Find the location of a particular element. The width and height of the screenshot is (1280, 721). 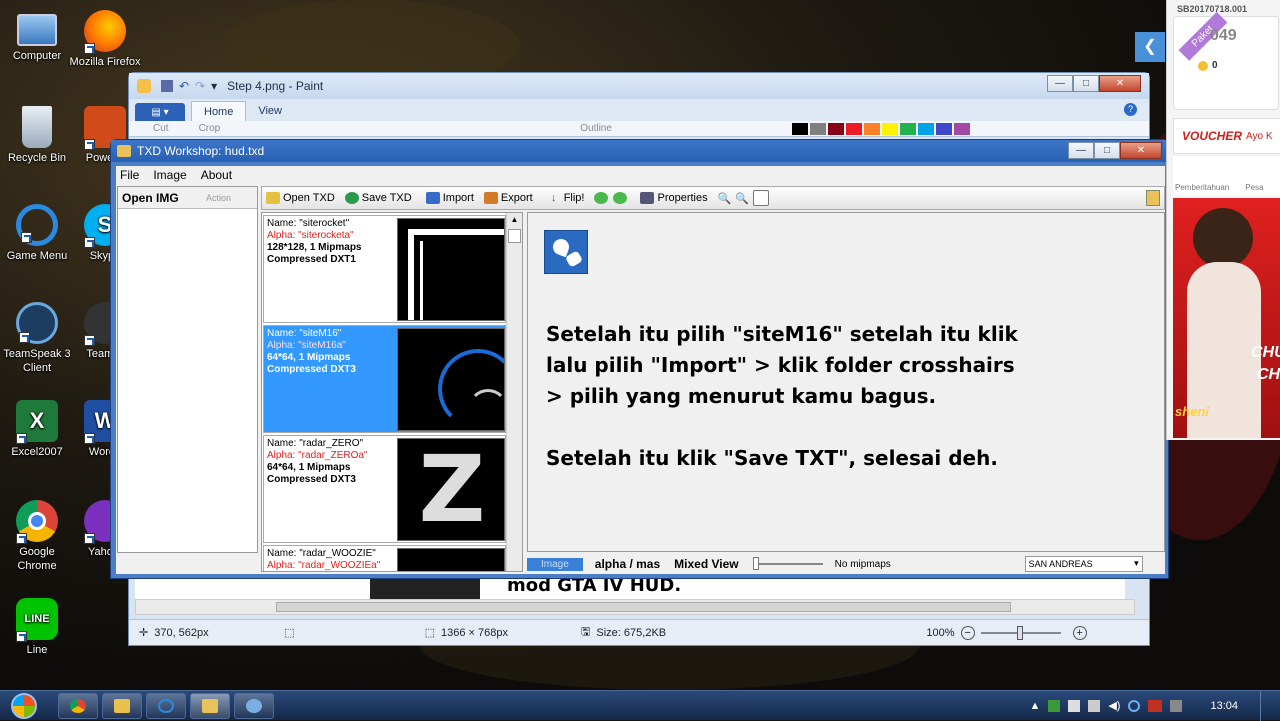

desktop-icon-firefox: Mozilla Firefox is located at coordinates (105, 39).